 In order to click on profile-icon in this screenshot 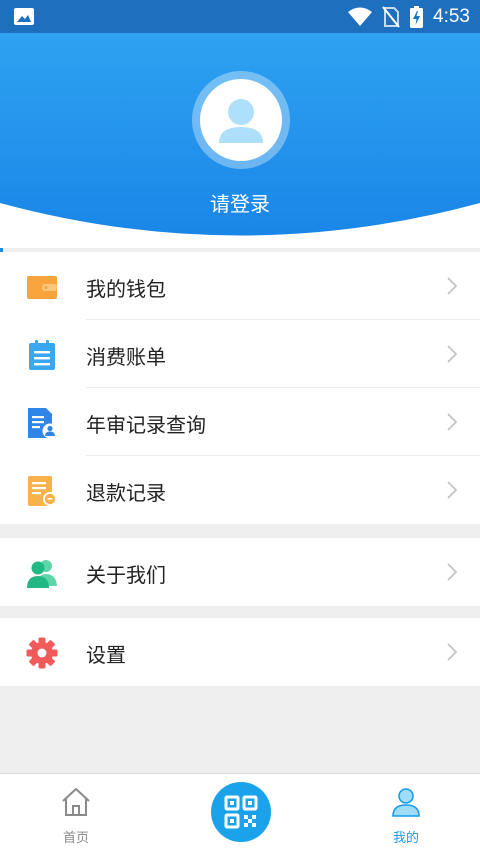, I will do `click(406, 802)`.